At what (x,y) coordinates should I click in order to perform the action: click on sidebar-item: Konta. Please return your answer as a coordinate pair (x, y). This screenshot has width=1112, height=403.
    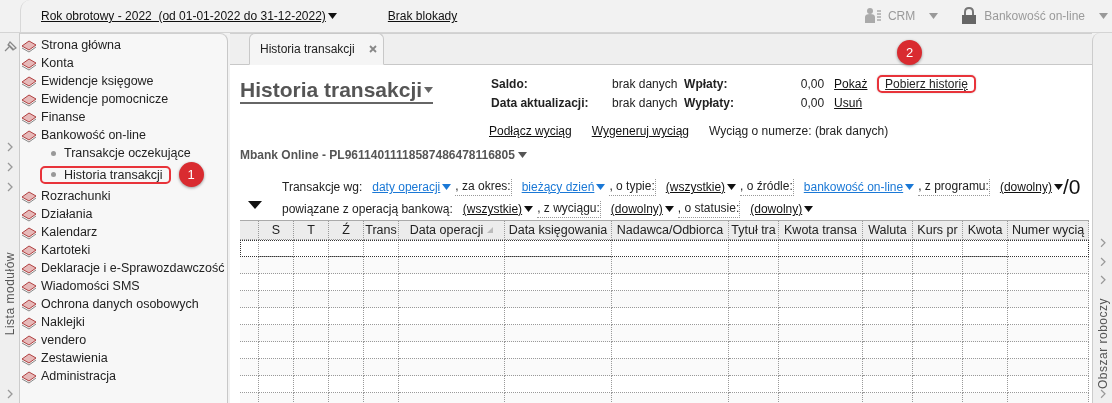
    Looking at the image, I should click on (123, 63).